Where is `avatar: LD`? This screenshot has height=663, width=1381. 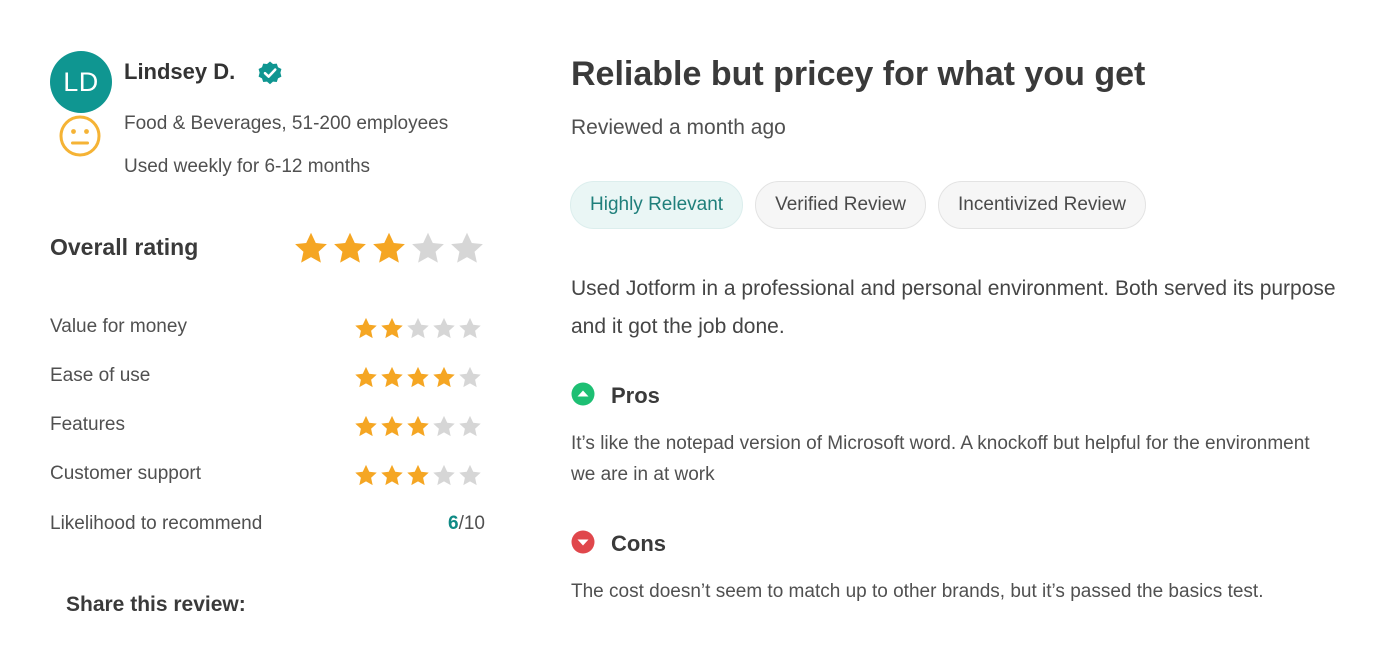
avatar: LD is located at coordinates (81, 82).